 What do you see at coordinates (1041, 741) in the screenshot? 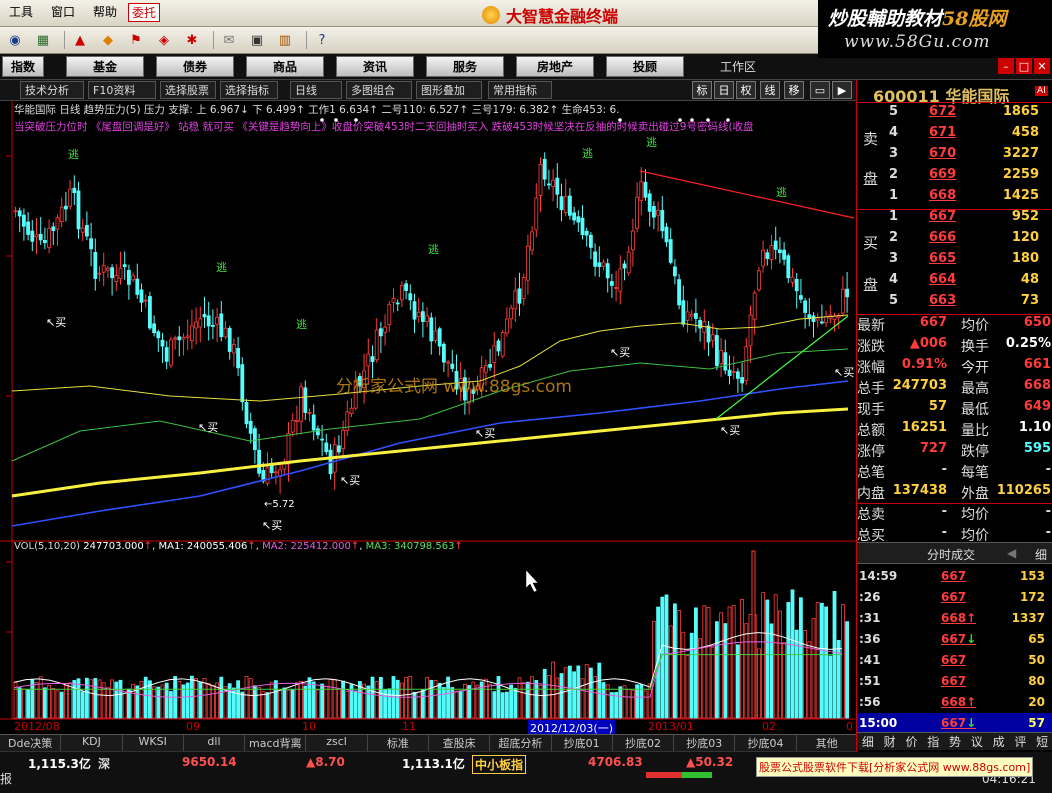
I see `quote-tab: 短` at bounding box center [1041, 741].